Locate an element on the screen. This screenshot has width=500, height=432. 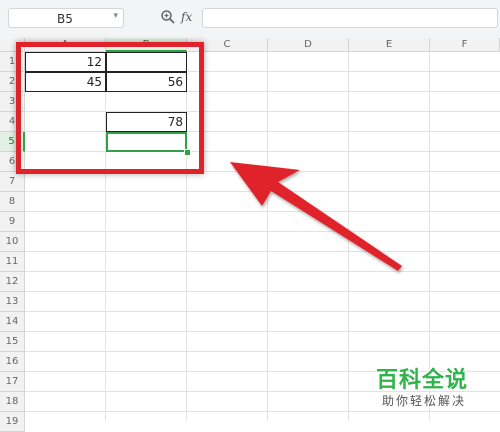
name-box-value: B5 is located at coordinates (65, 19).